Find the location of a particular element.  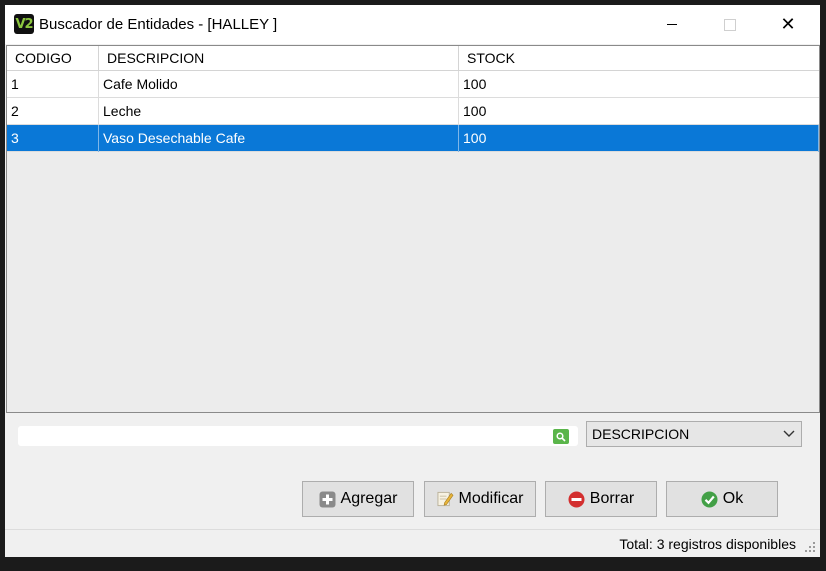

status-bar: Total: 3 registros disponibles is located at coordinates (412, 543).